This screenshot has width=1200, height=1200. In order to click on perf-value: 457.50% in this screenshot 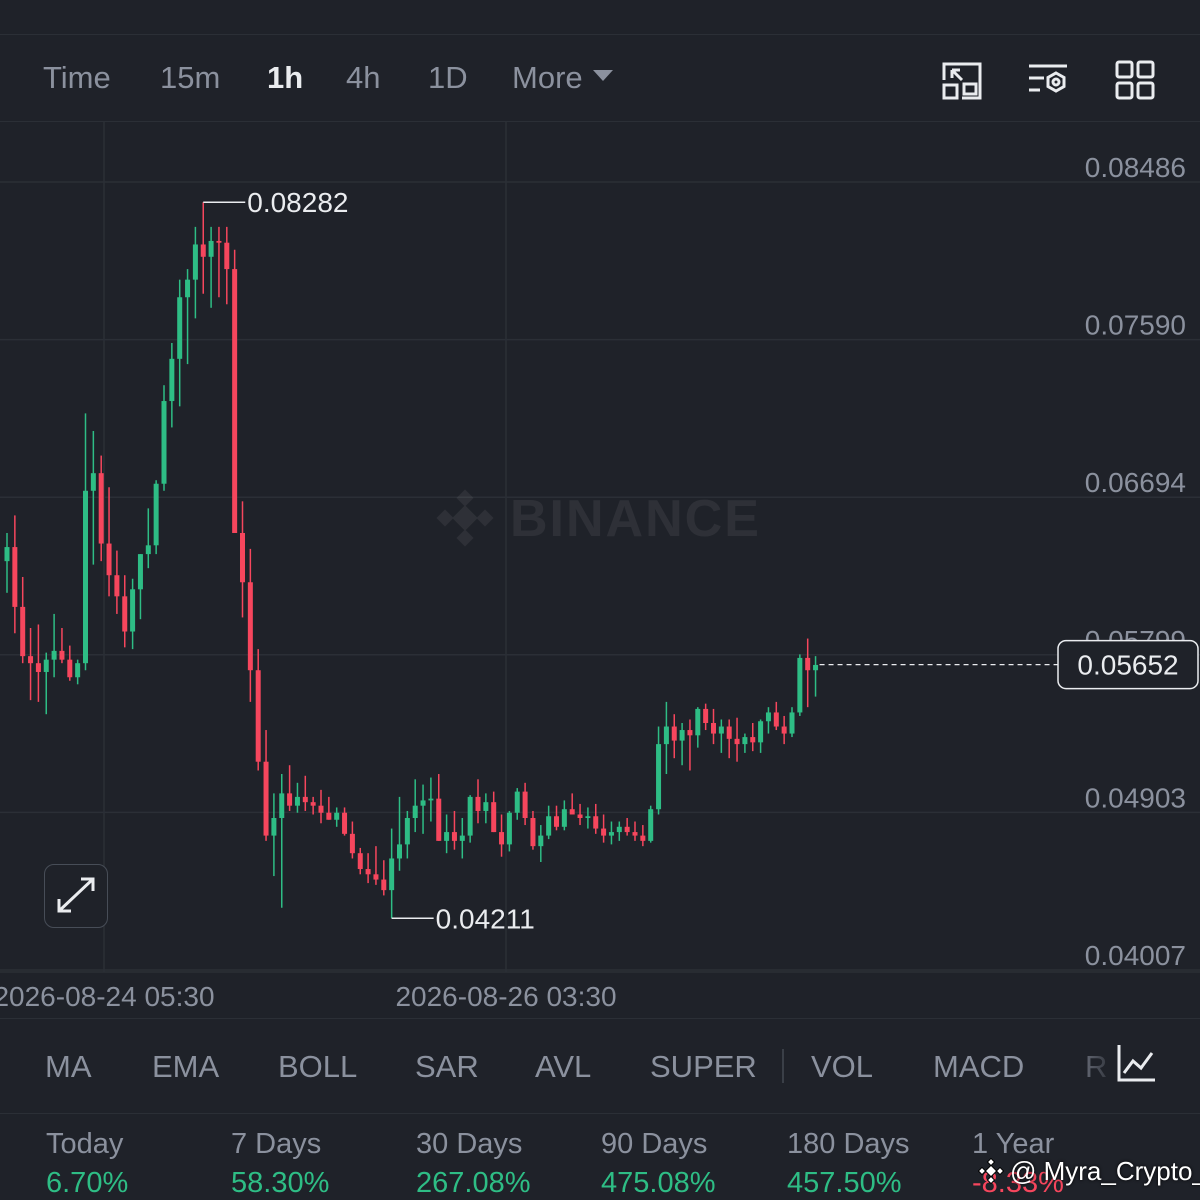, I will do `click(844, 1183)`.